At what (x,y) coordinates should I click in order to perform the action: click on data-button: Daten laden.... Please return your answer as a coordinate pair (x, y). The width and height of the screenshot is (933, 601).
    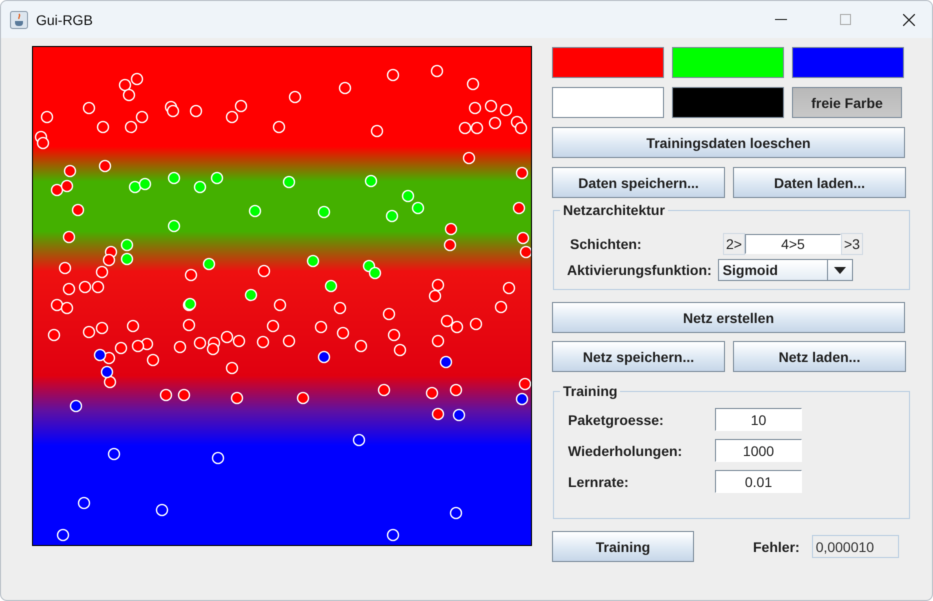
    Looking at the image, I should click on (819, 182).